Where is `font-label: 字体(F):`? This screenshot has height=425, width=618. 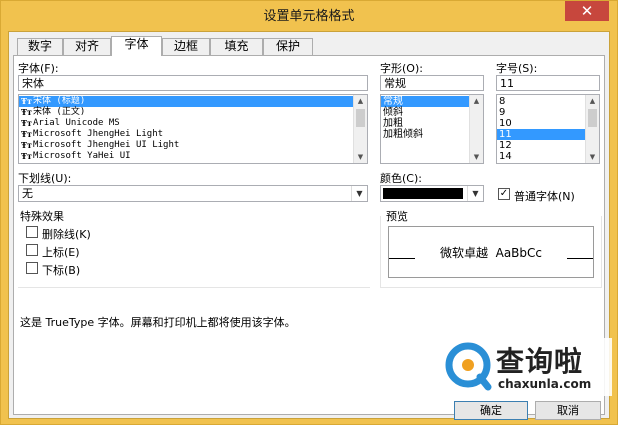 font-label: 字体(F): is located at coordinates (38, 68).